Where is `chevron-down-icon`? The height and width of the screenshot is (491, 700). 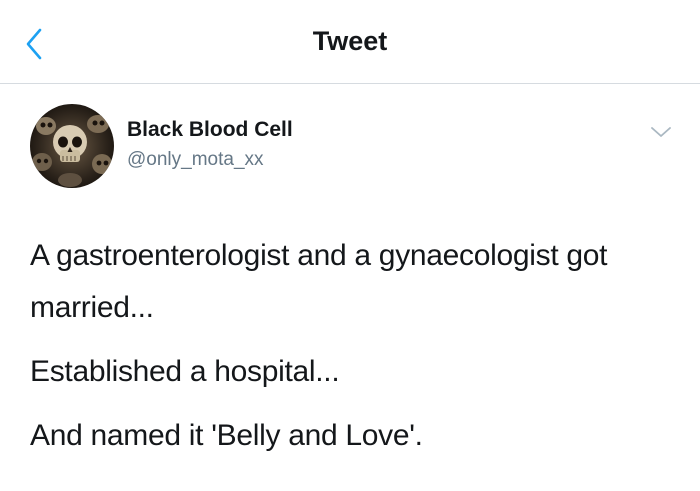 chevron-down-icon is located at coordinates (661, 132).